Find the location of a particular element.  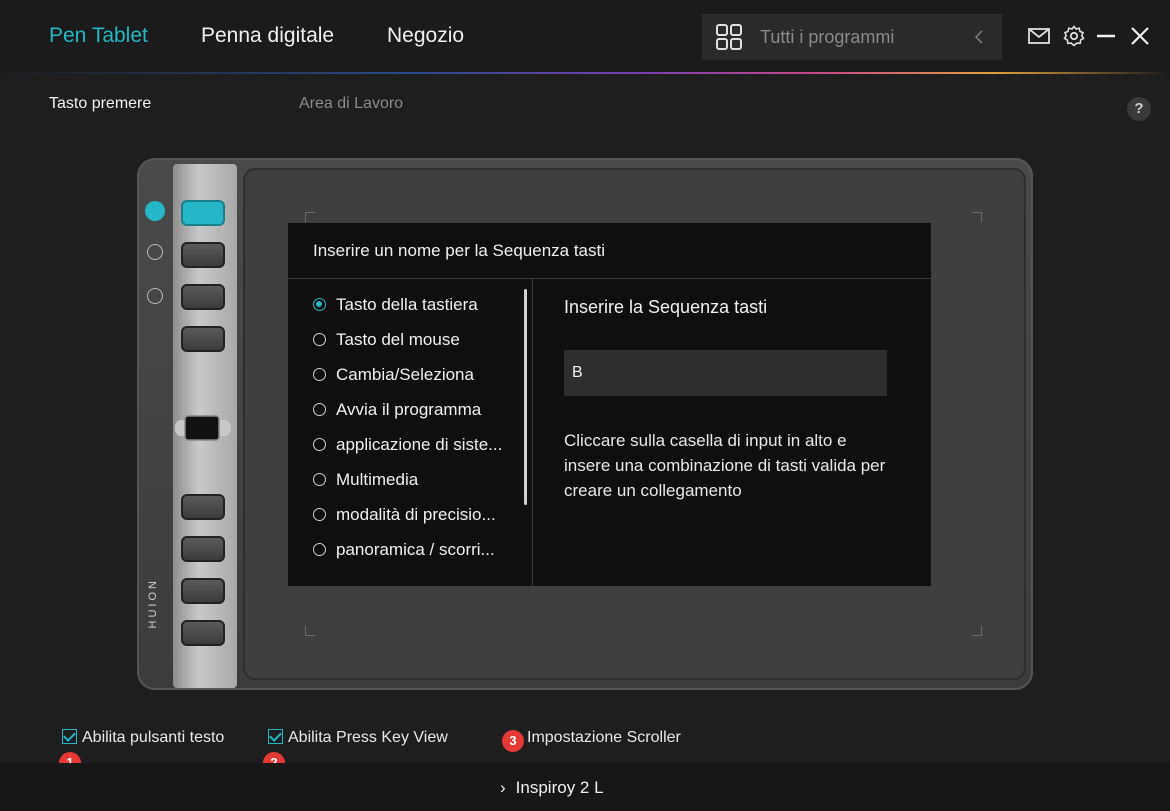

device-footer: › Inspiroy 2 L is located at coordinates (585, 787).